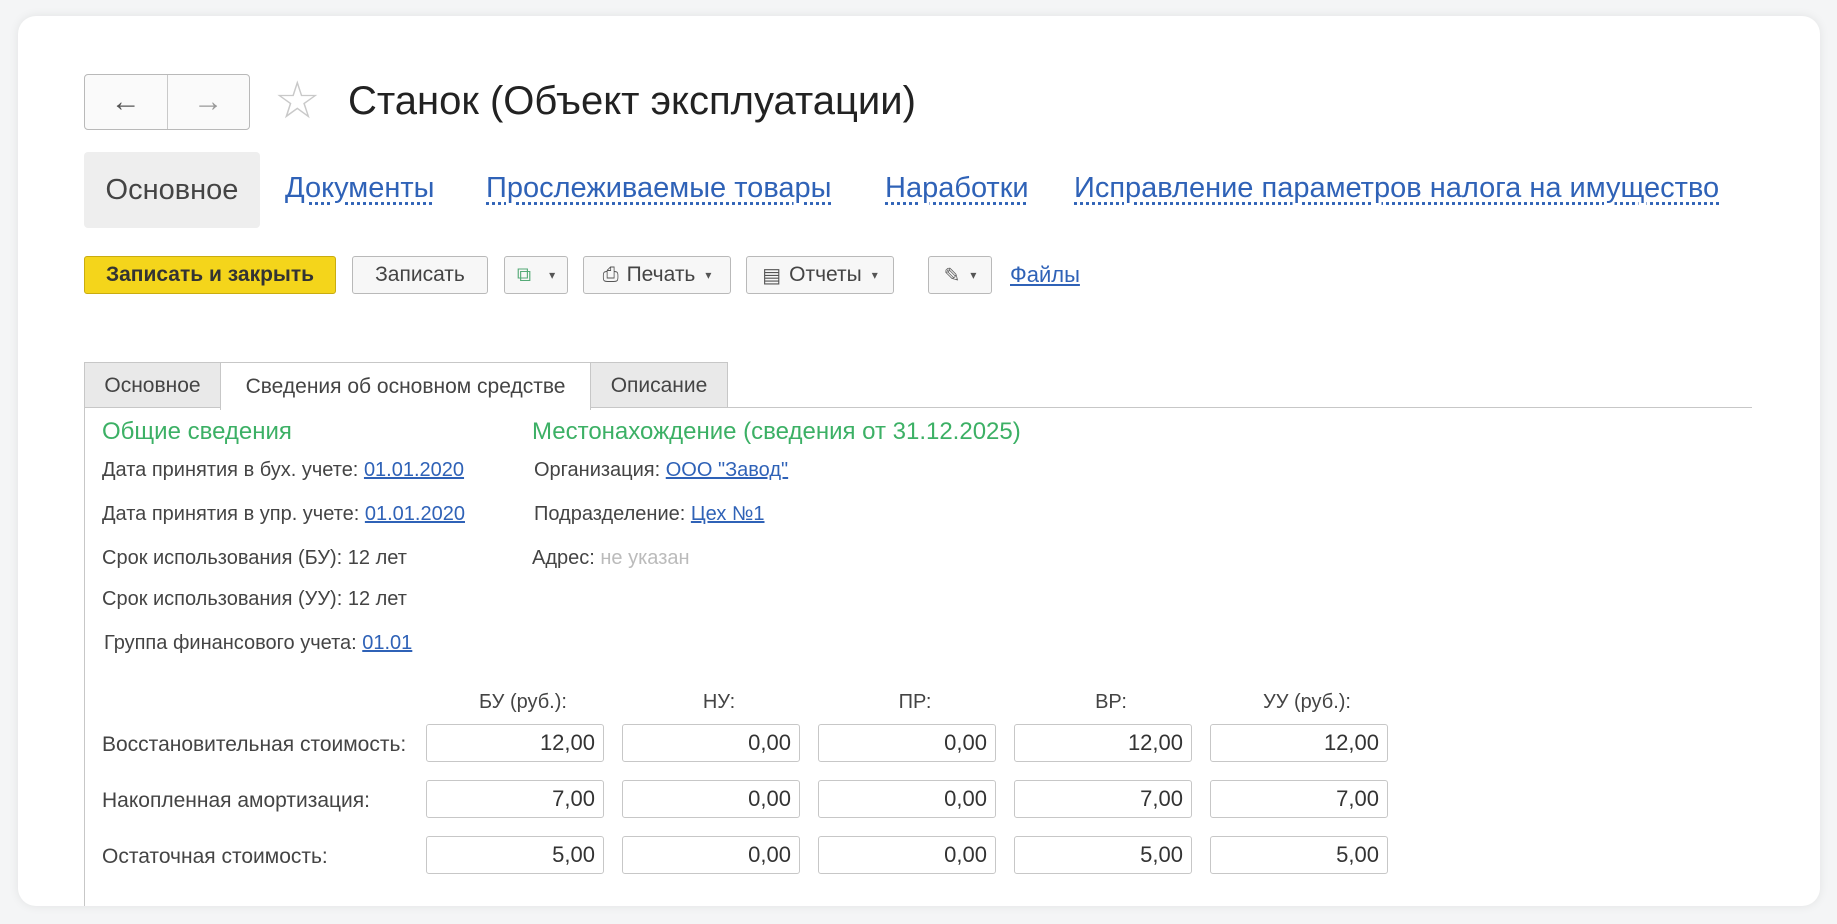  I want to click on restoration-cost-nu-field: 0,00, so click(711, 743).